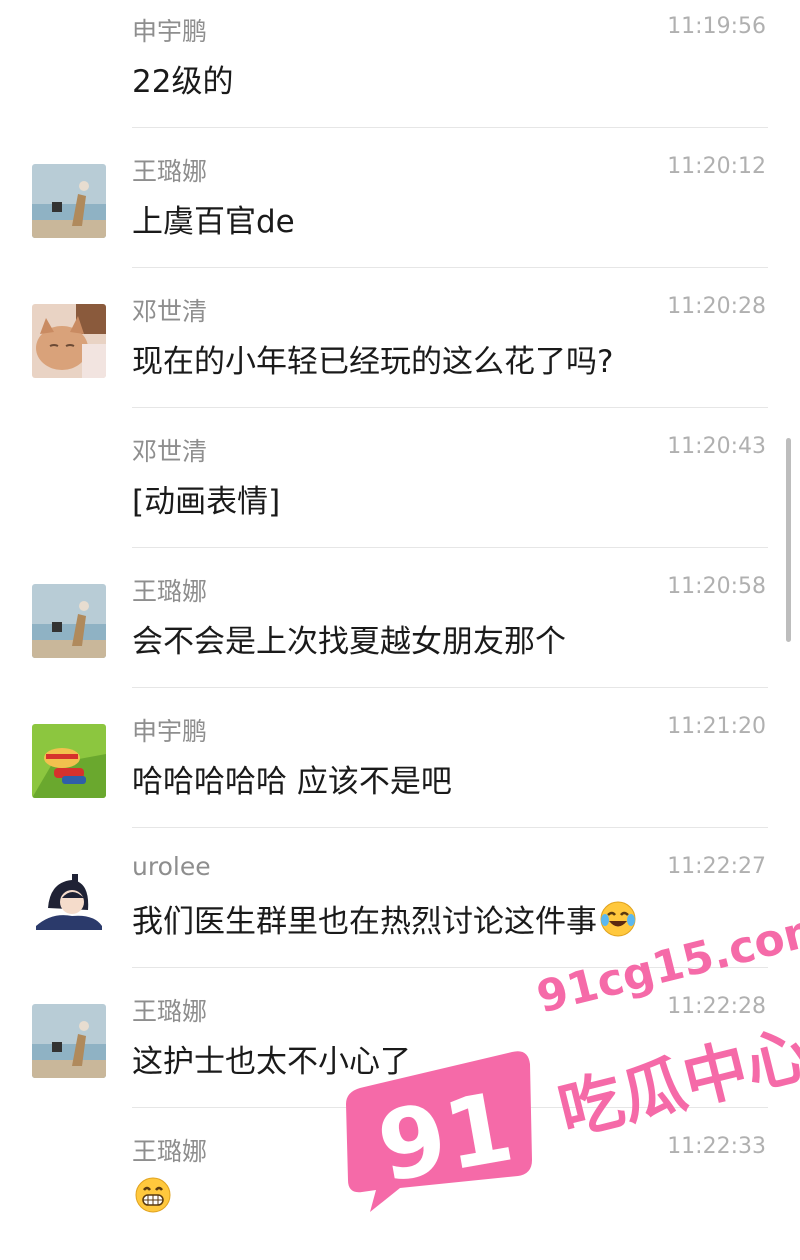 Image resolution: width=800 pixels, height=1260 pixels. What do you see at coordinates (349, 642) in the screenshot?
I see `message-text: 会不会是上次找夏越女朋友那个` at bounding box center [349, 642].